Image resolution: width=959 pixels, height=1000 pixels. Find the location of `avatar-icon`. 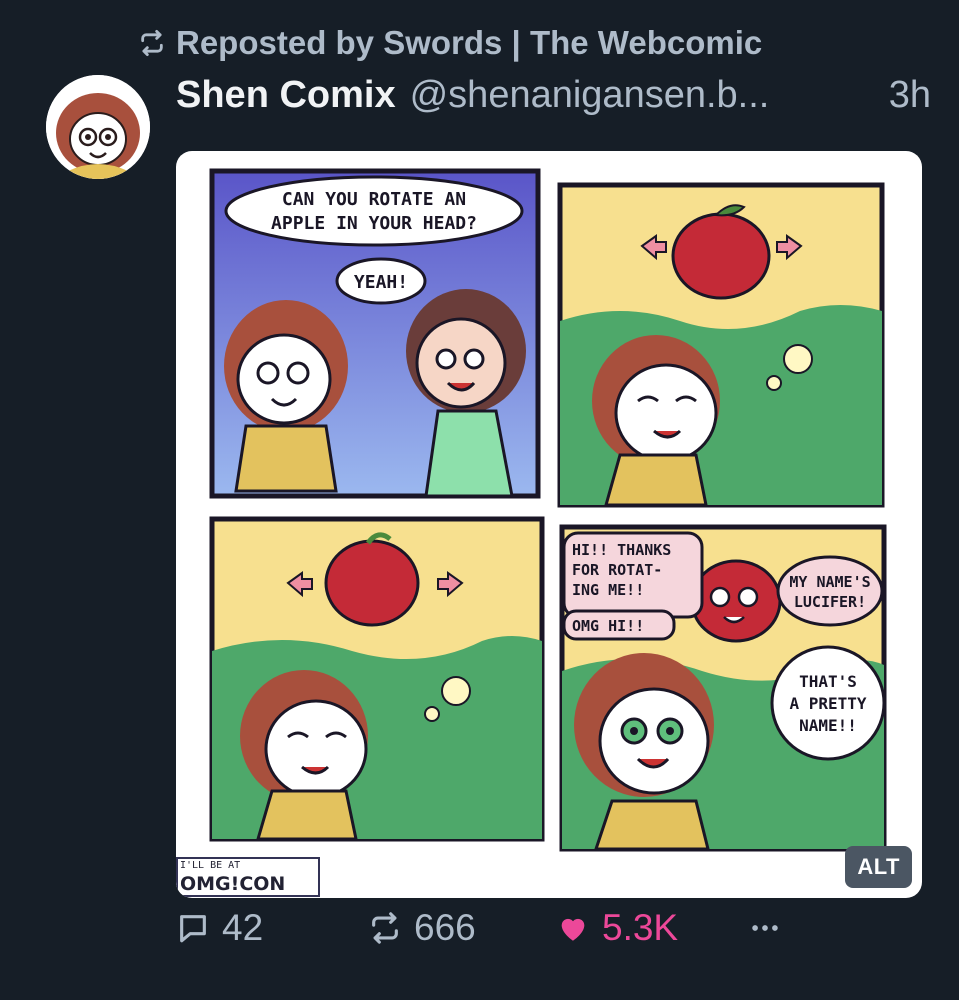

avatar-icon is located at coordinates (98, 127).